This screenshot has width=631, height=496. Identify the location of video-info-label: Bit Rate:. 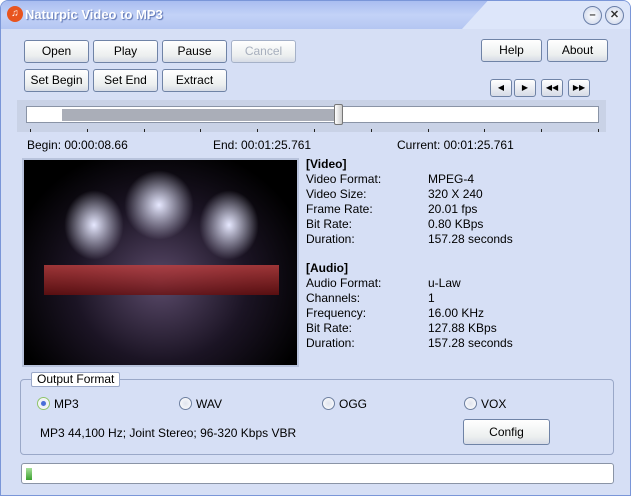
(329, 224).